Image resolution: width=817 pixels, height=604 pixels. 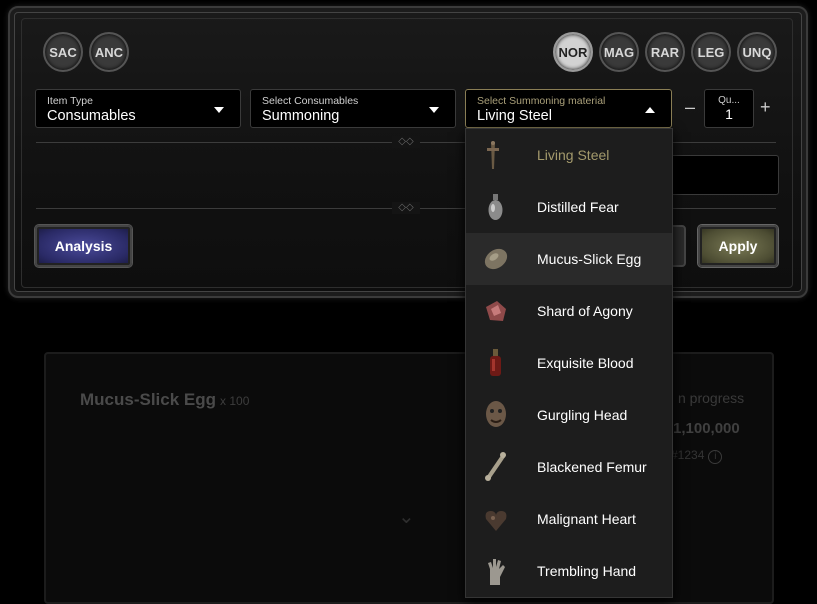 I want to click on card-progress: n progress, so click(x=711, y=398).